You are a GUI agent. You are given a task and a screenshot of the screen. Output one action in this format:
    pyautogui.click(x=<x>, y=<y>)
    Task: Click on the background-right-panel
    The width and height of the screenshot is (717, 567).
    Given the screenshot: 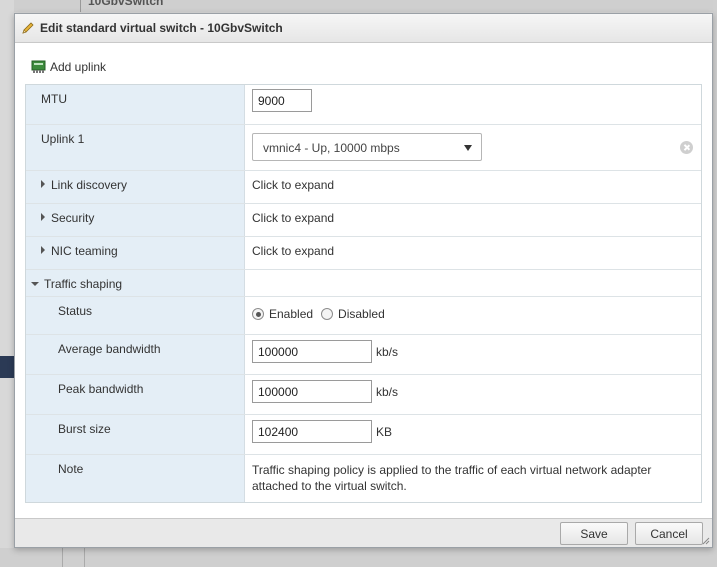 What is the action you would take?
    pyautogui.click(x=715, y=283)
    